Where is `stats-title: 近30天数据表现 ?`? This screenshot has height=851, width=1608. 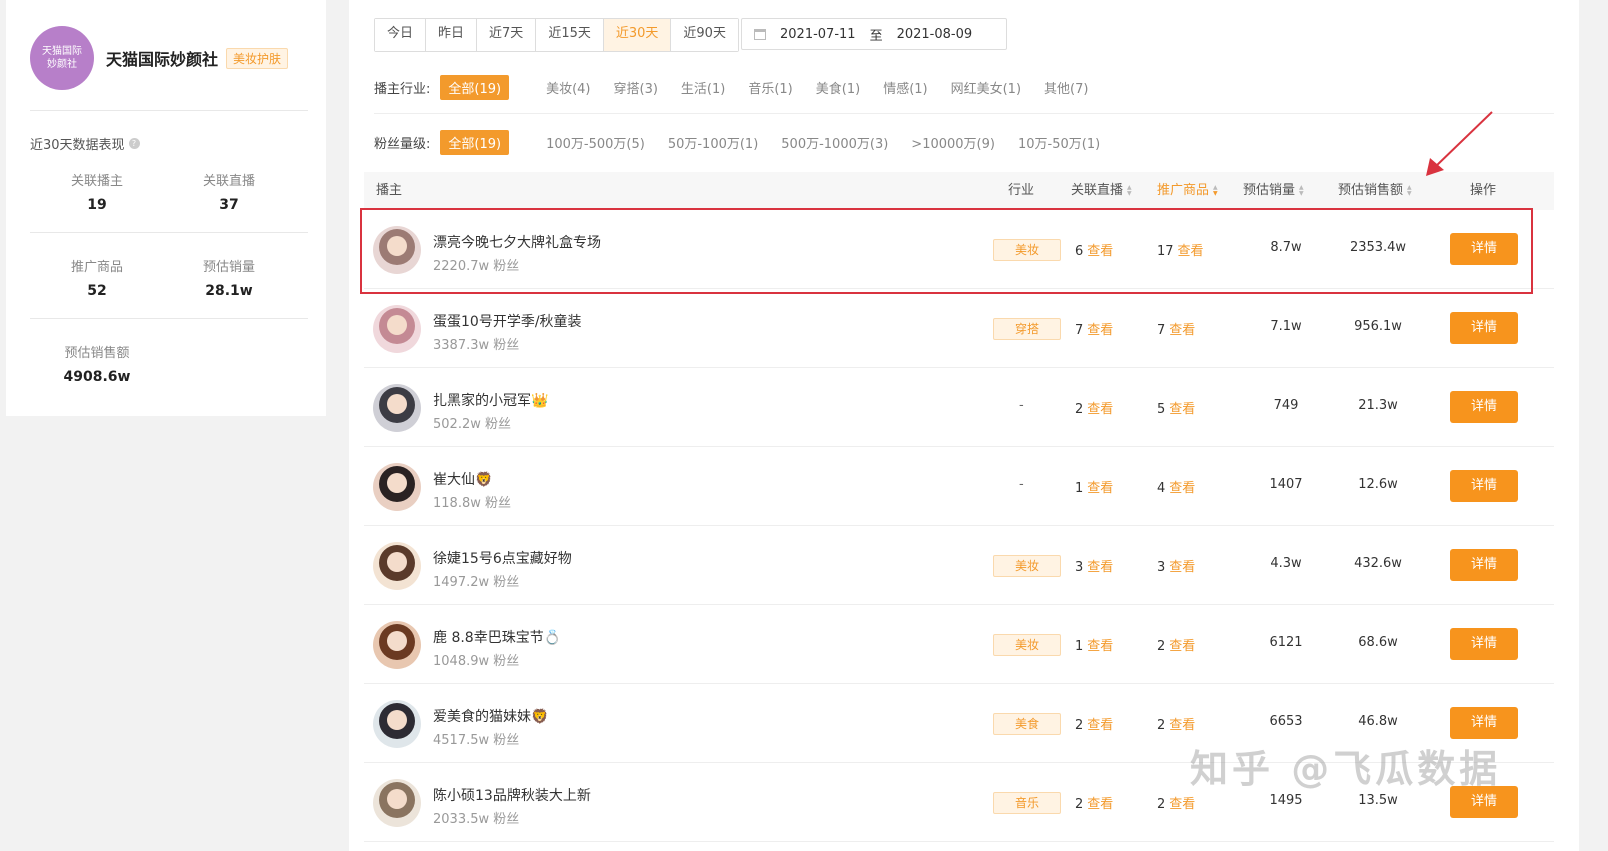
stats-title: 近30天数据表现 ? is located at coordinates (85, 143).